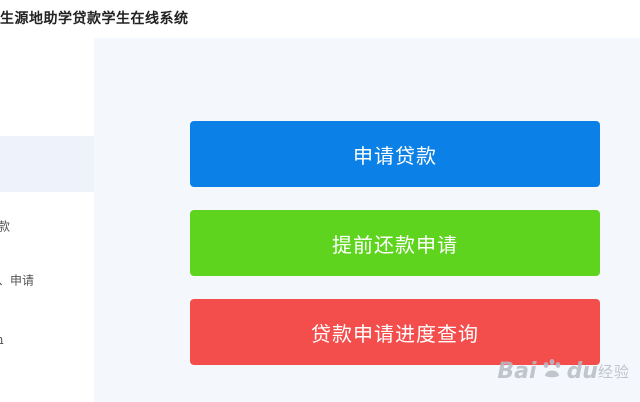 This screenshot has height=402, width=640. What do you see at coordinates (47, 340) in the screenshot?
I see `sidebar-item-other: ɿ` at bounding box center [47, 340].